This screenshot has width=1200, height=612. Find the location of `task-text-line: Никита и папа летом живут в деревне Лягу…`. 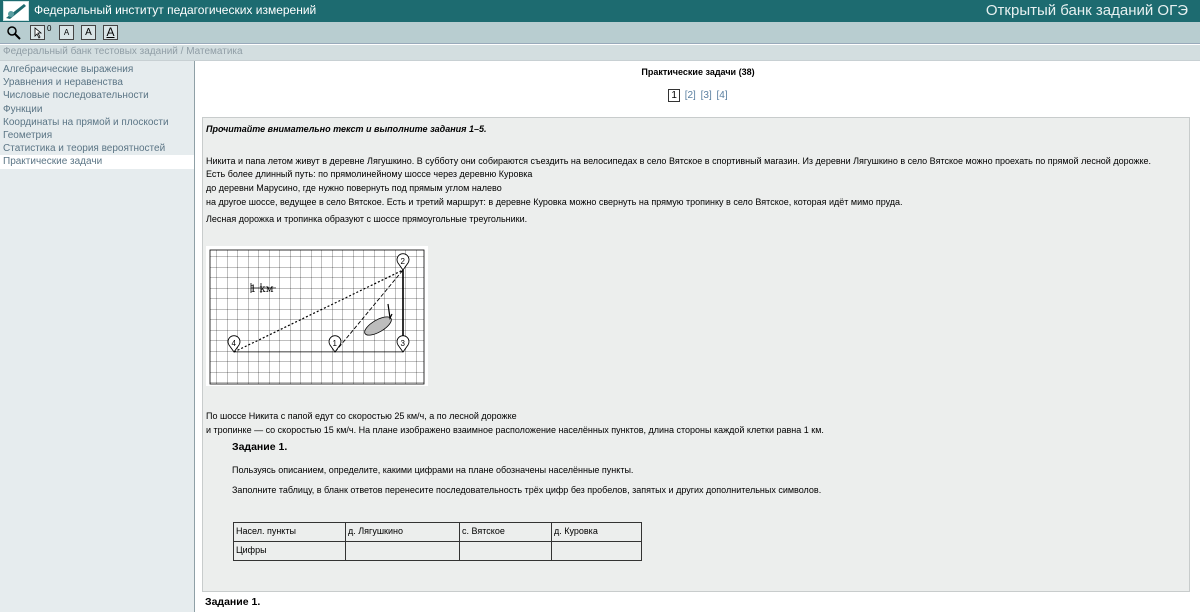

task-text-line: Никита и папа летом живут в деревне Лягу… is located at coordinates (679, 161).